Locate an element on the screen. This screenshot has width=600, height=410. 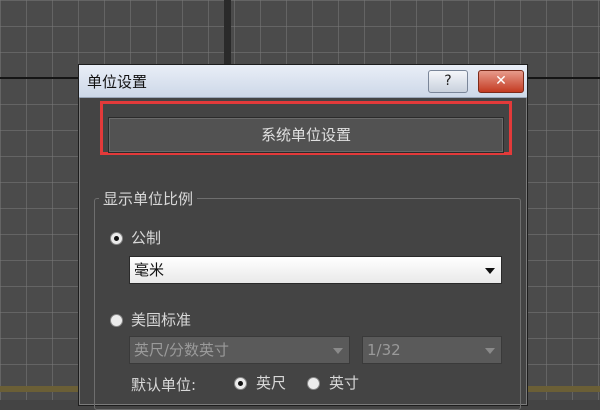
close-button: ✕ is located at coordinates (501, 81).